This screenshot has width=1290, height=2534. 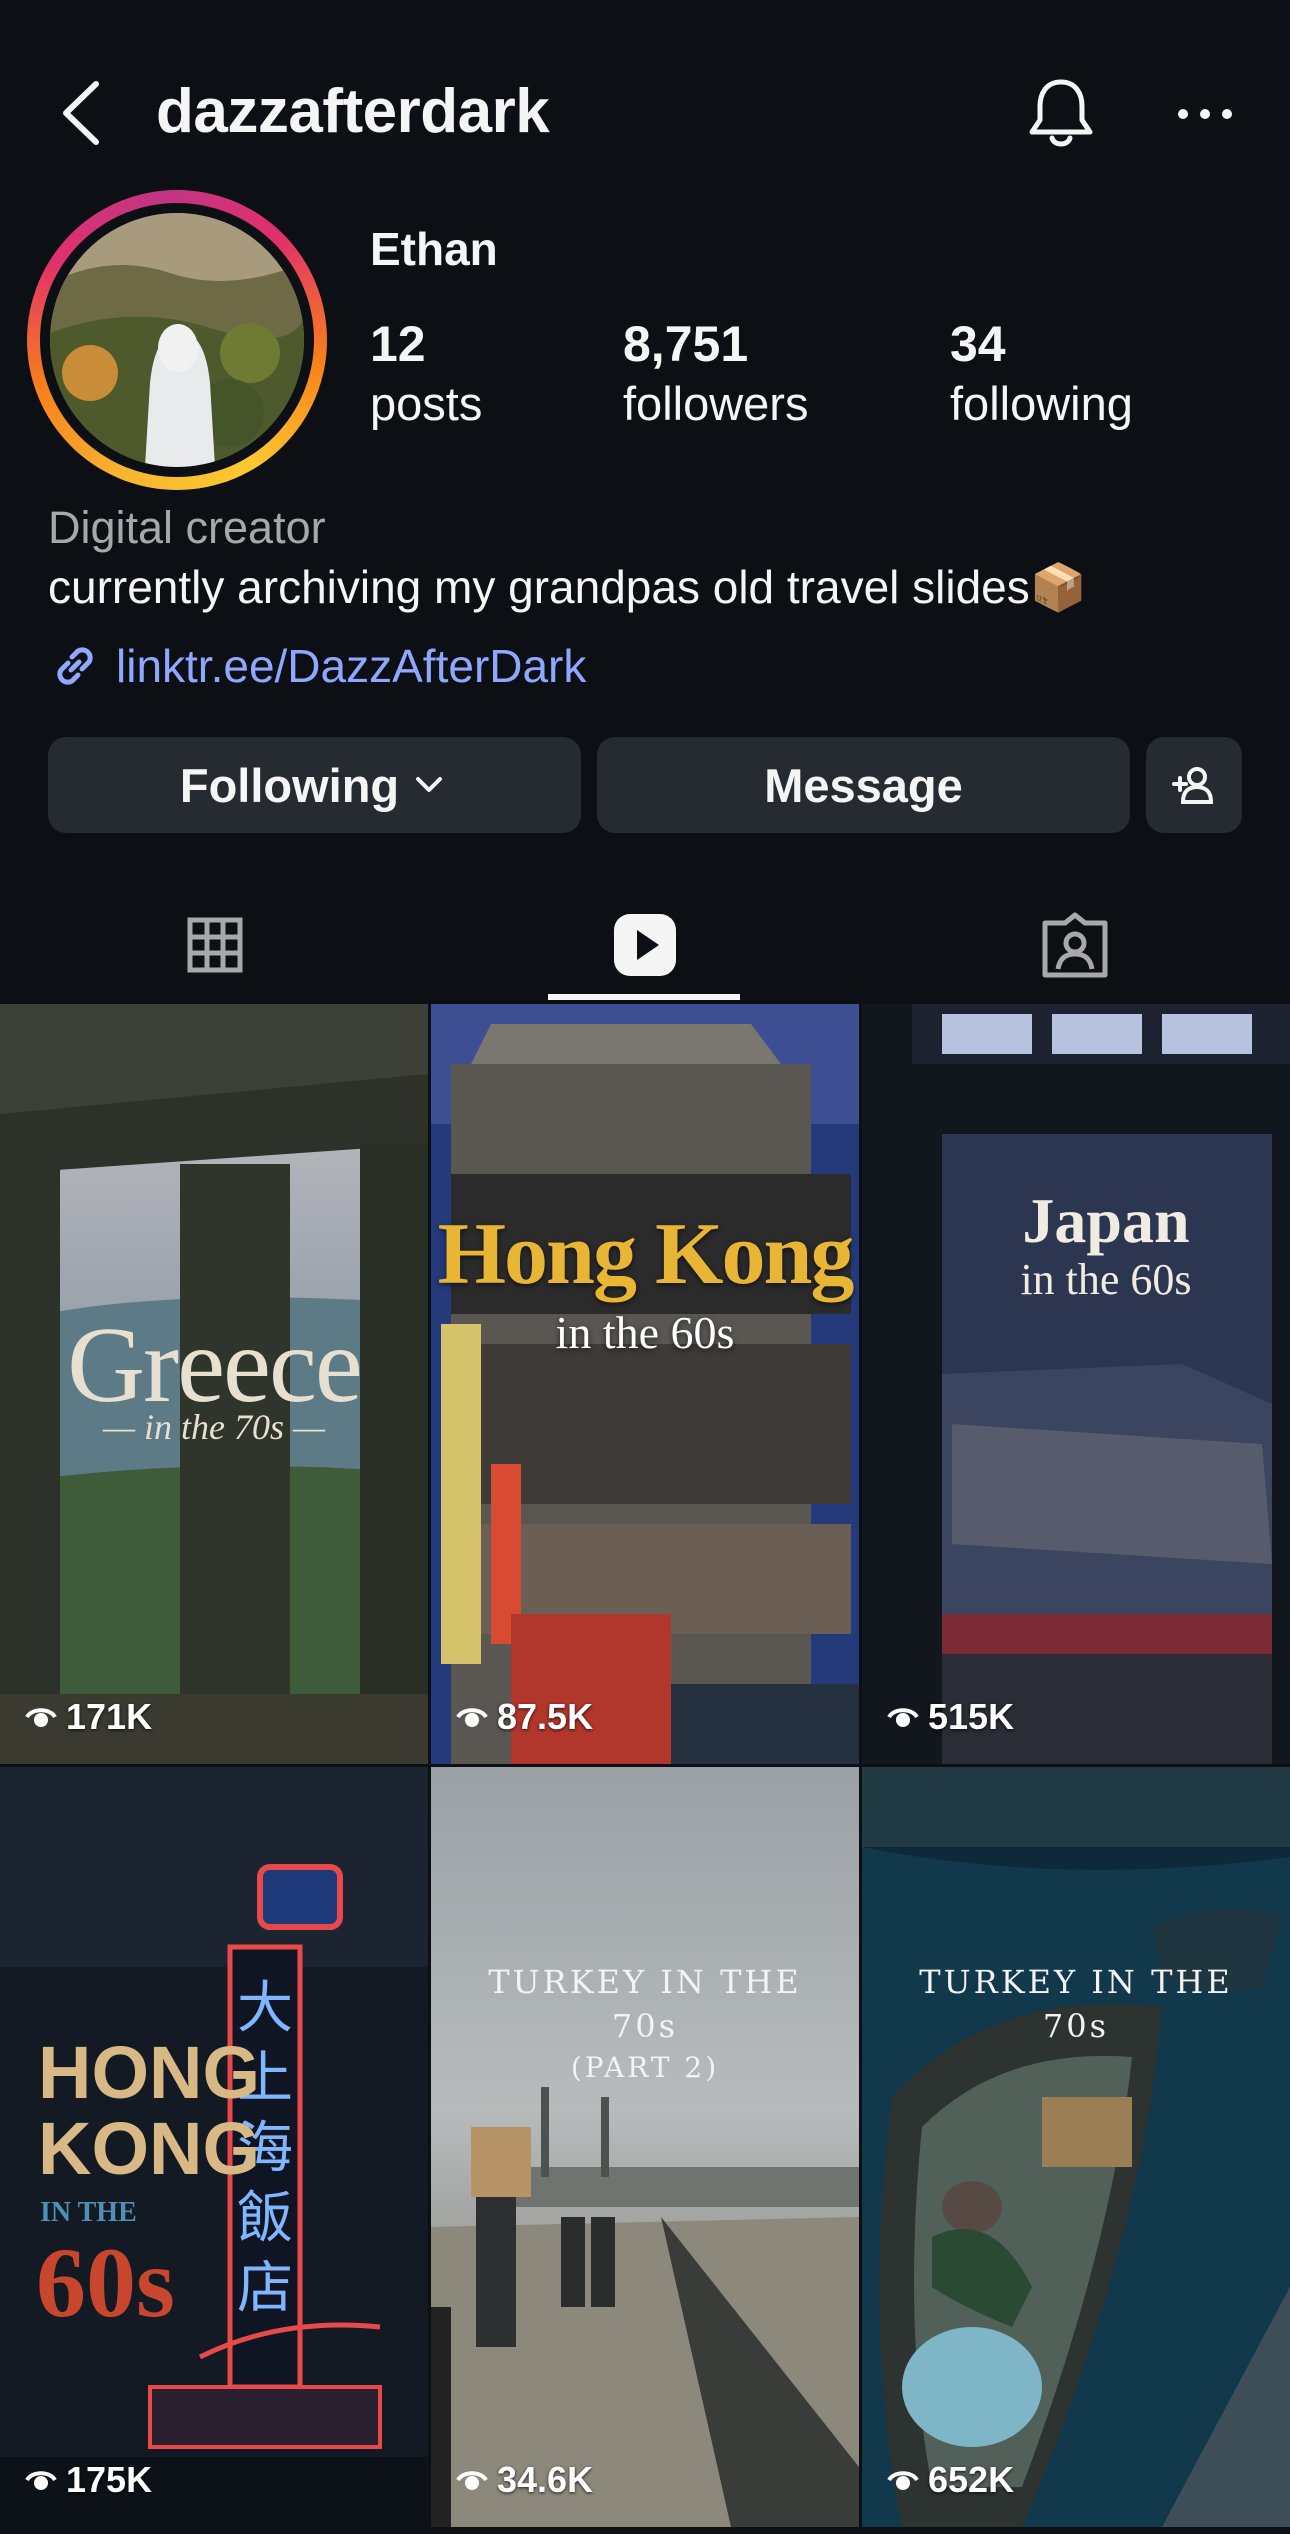 I want to click on back-button, so click(x=83, y=113).